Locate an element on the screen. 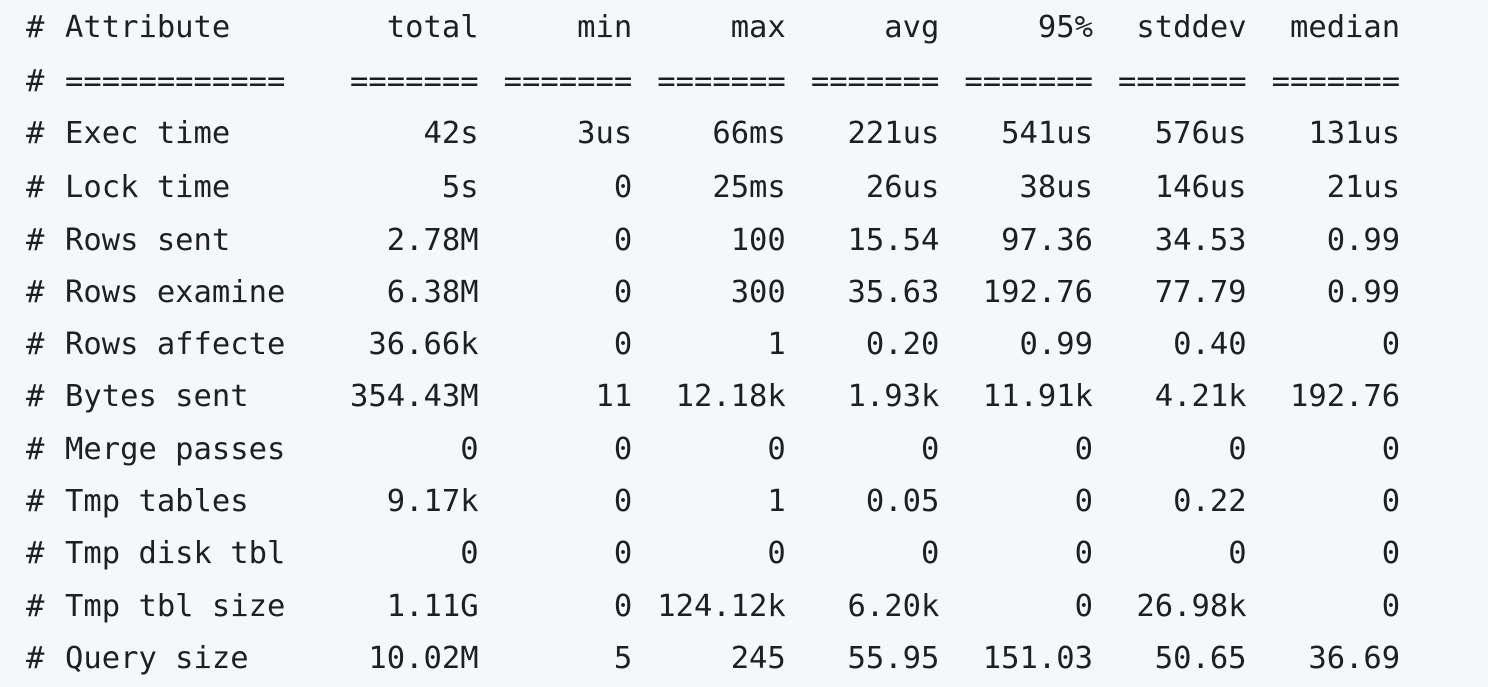  cell-total: 2.78M is located at coordinates (432, 240).